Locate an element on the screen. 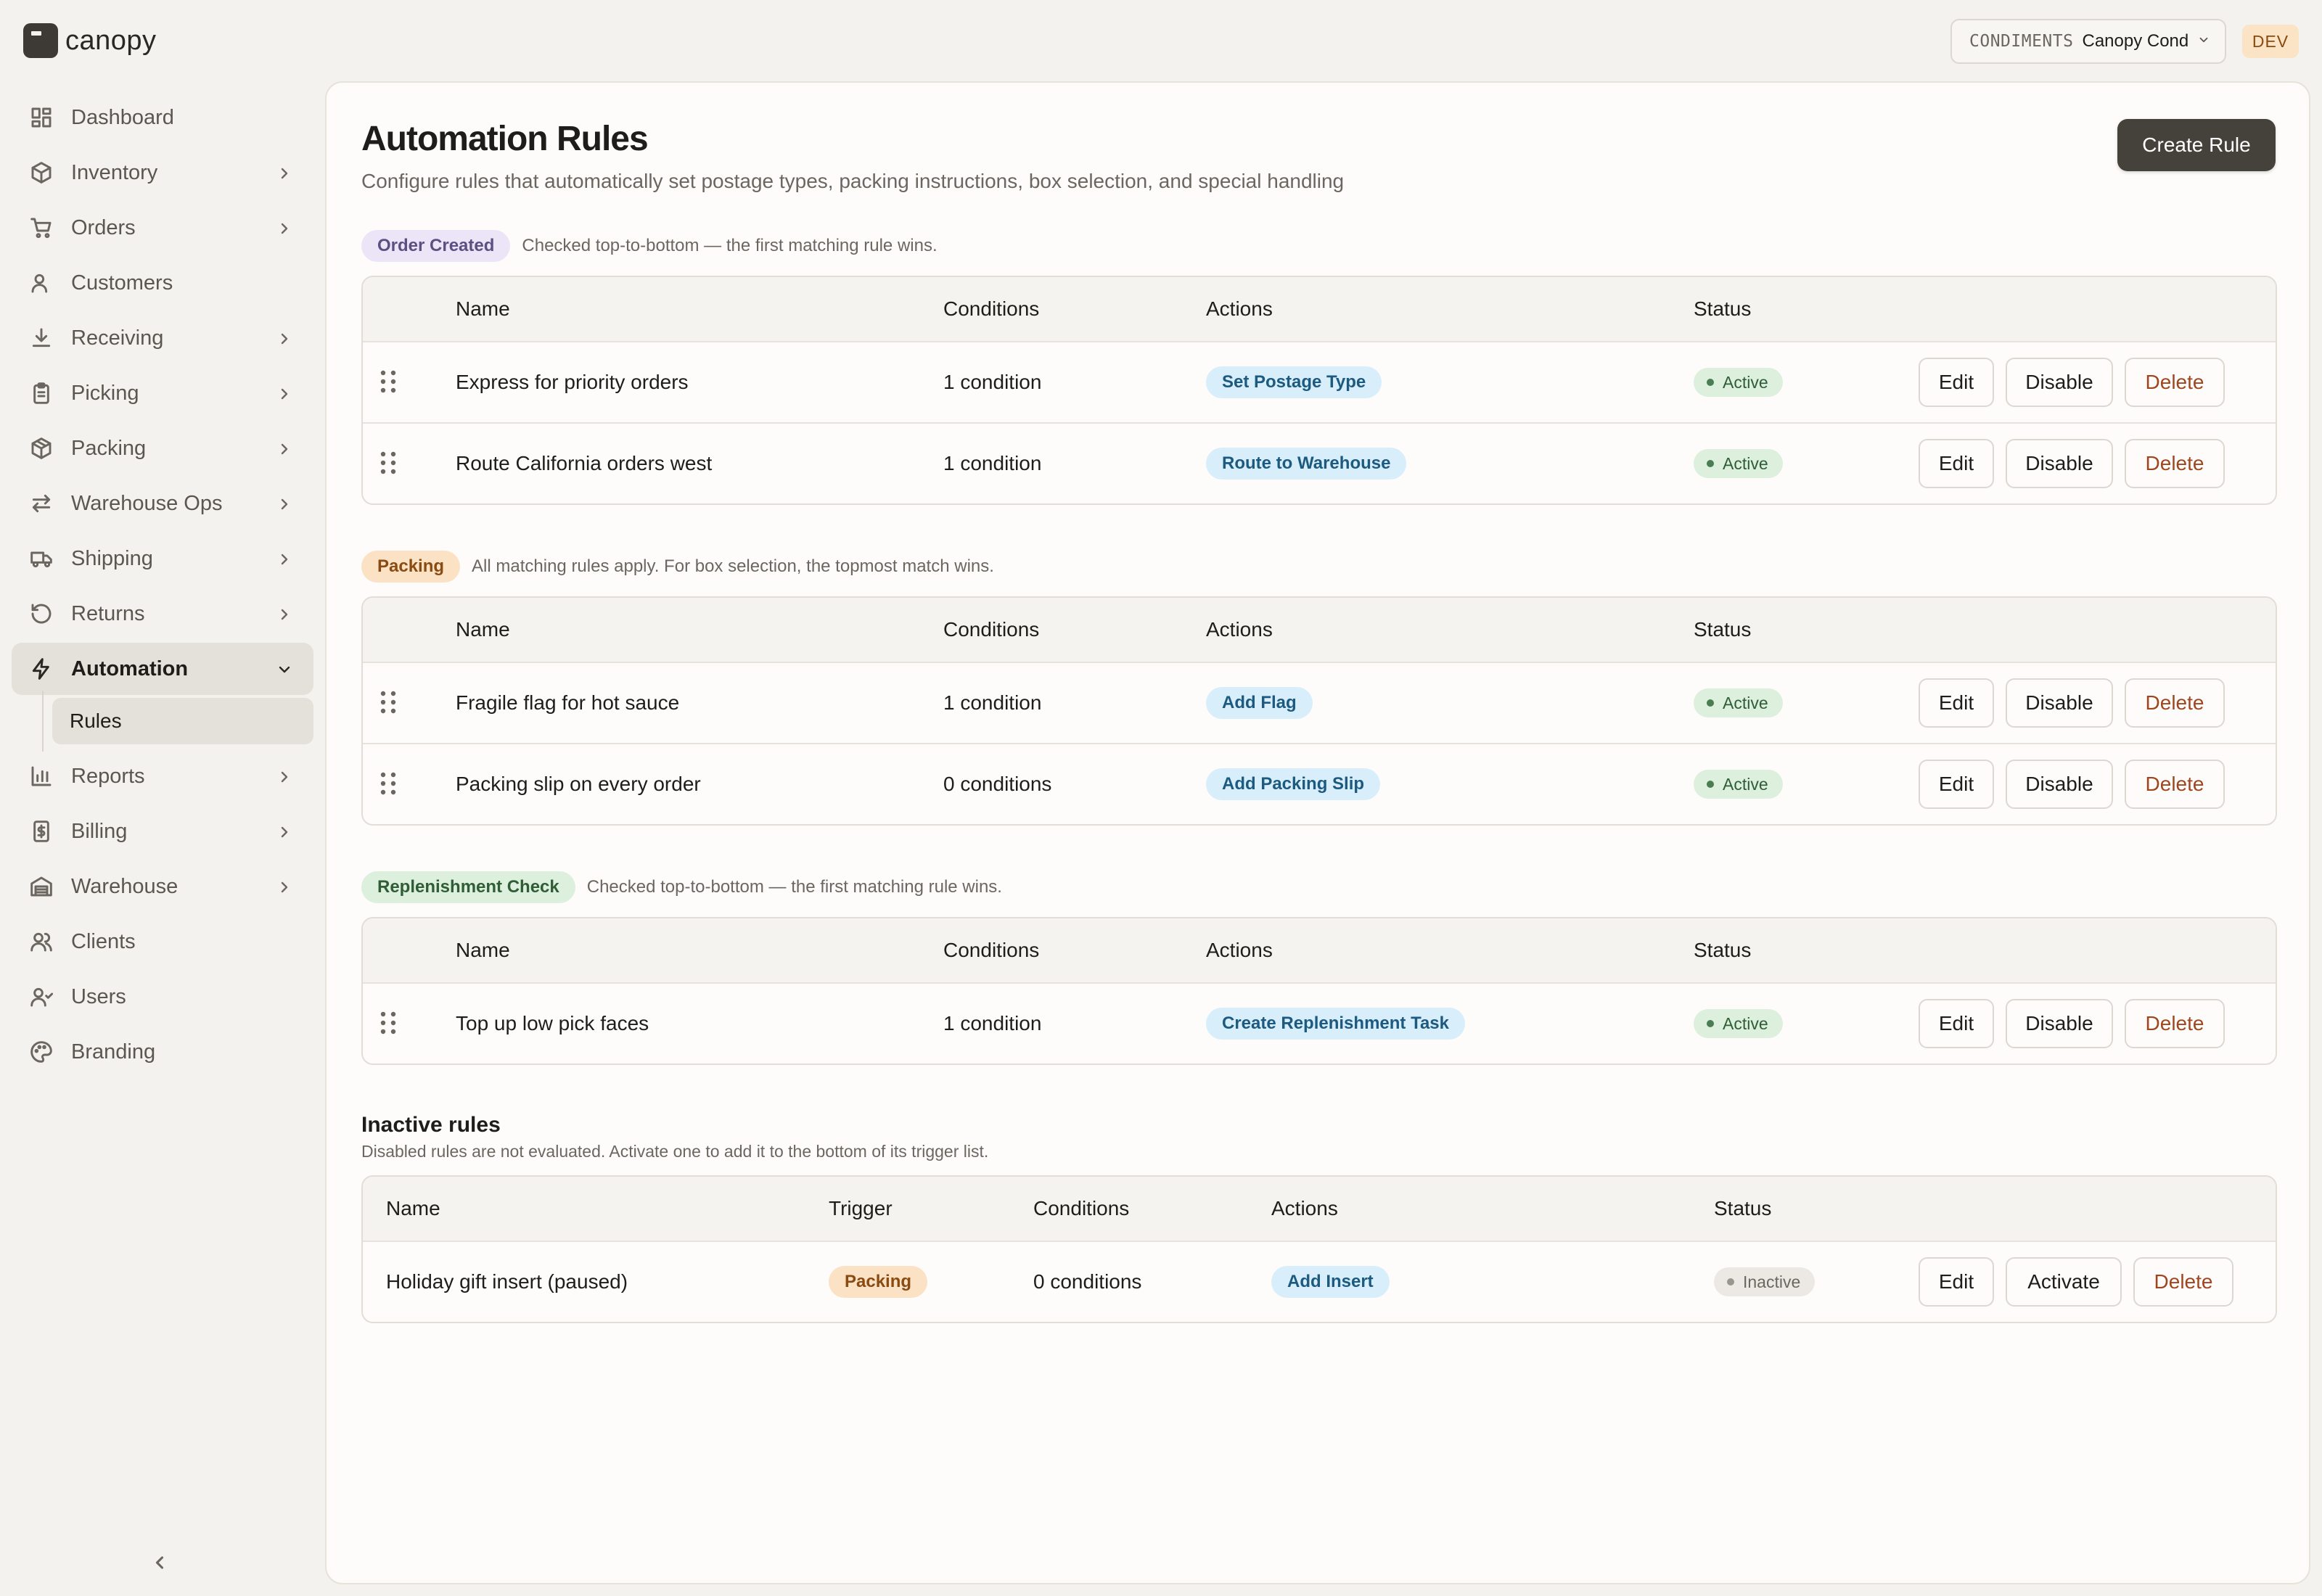 The width and height of the screenshot is (2322, 1596). rule-name: Top up low pick faces is located at coordinates (552, 1023).